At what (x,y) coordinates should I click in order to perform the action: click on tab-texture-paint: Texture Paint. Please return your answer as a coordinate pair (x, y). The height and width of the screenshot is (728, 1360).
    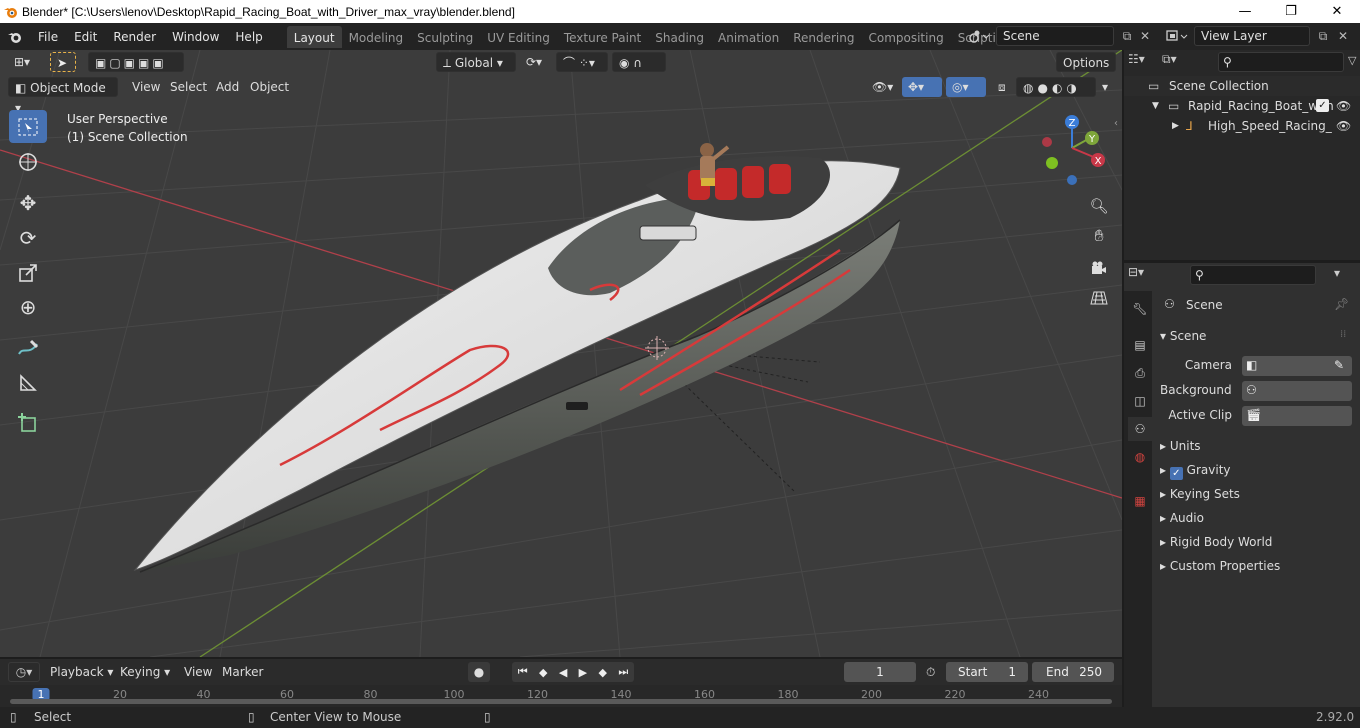
    Looking at the image, I should click on (602, 37).